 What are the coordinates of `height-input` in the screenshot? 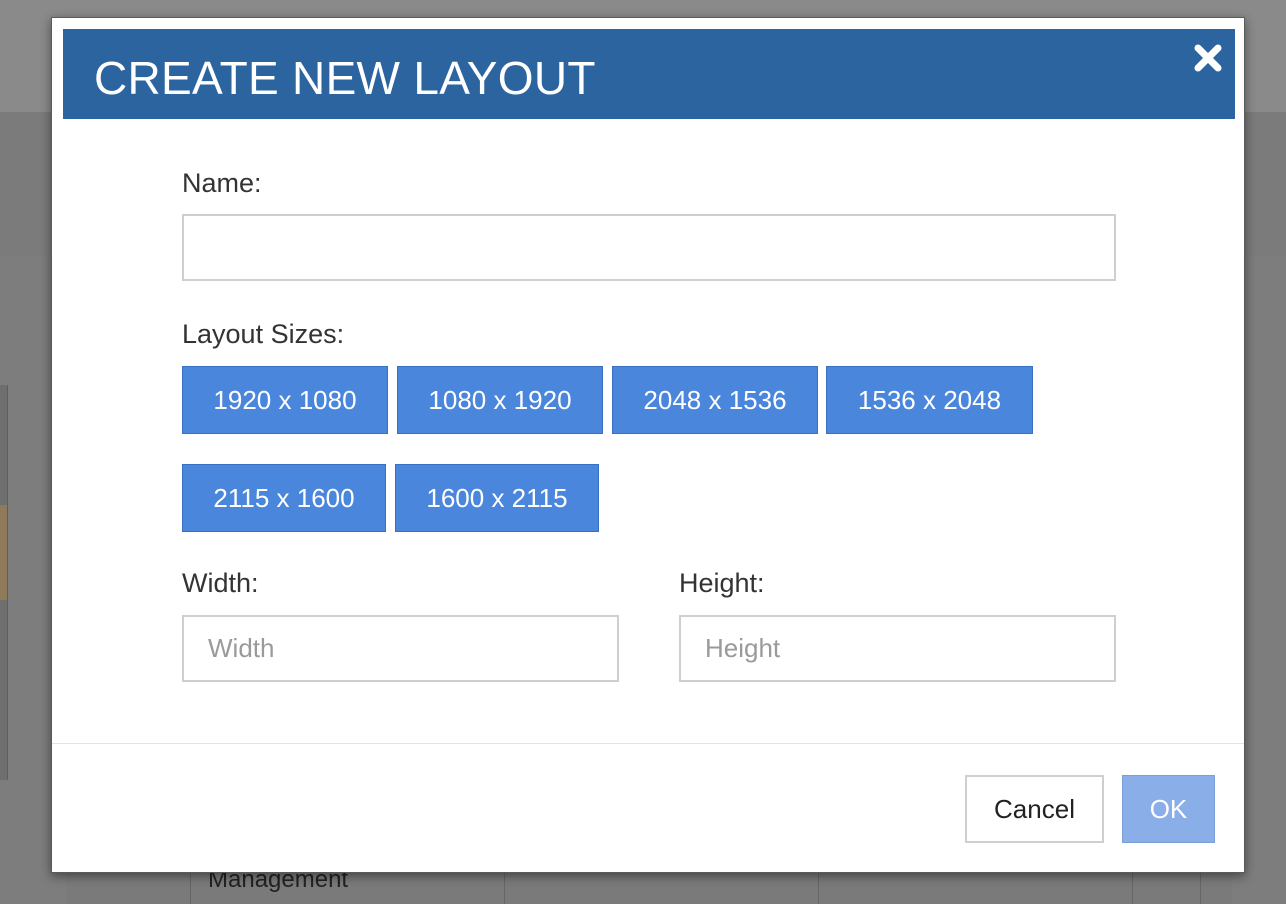 It's located at (897, 648).